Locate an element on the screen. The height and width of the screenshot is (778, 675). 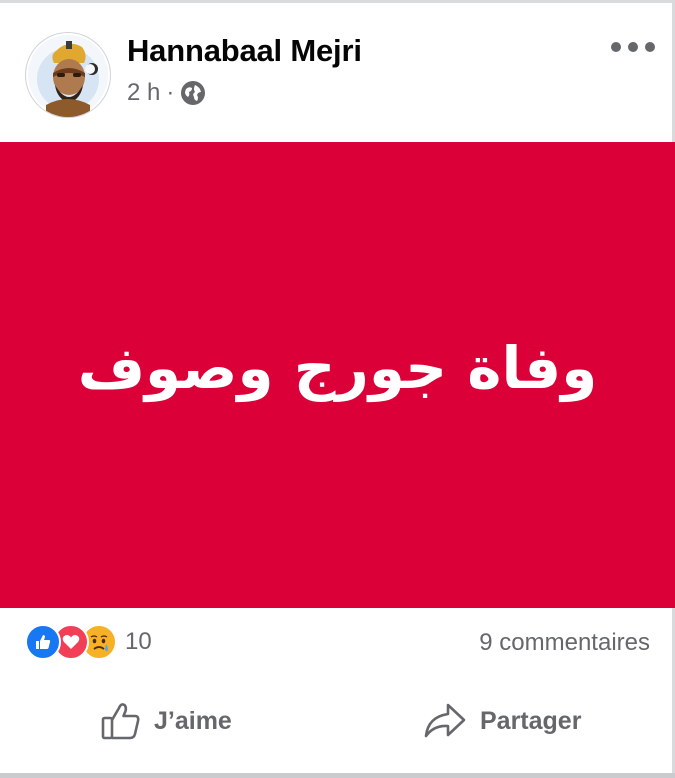
reactions-summary: 10 is located at coordinates (88, 642).